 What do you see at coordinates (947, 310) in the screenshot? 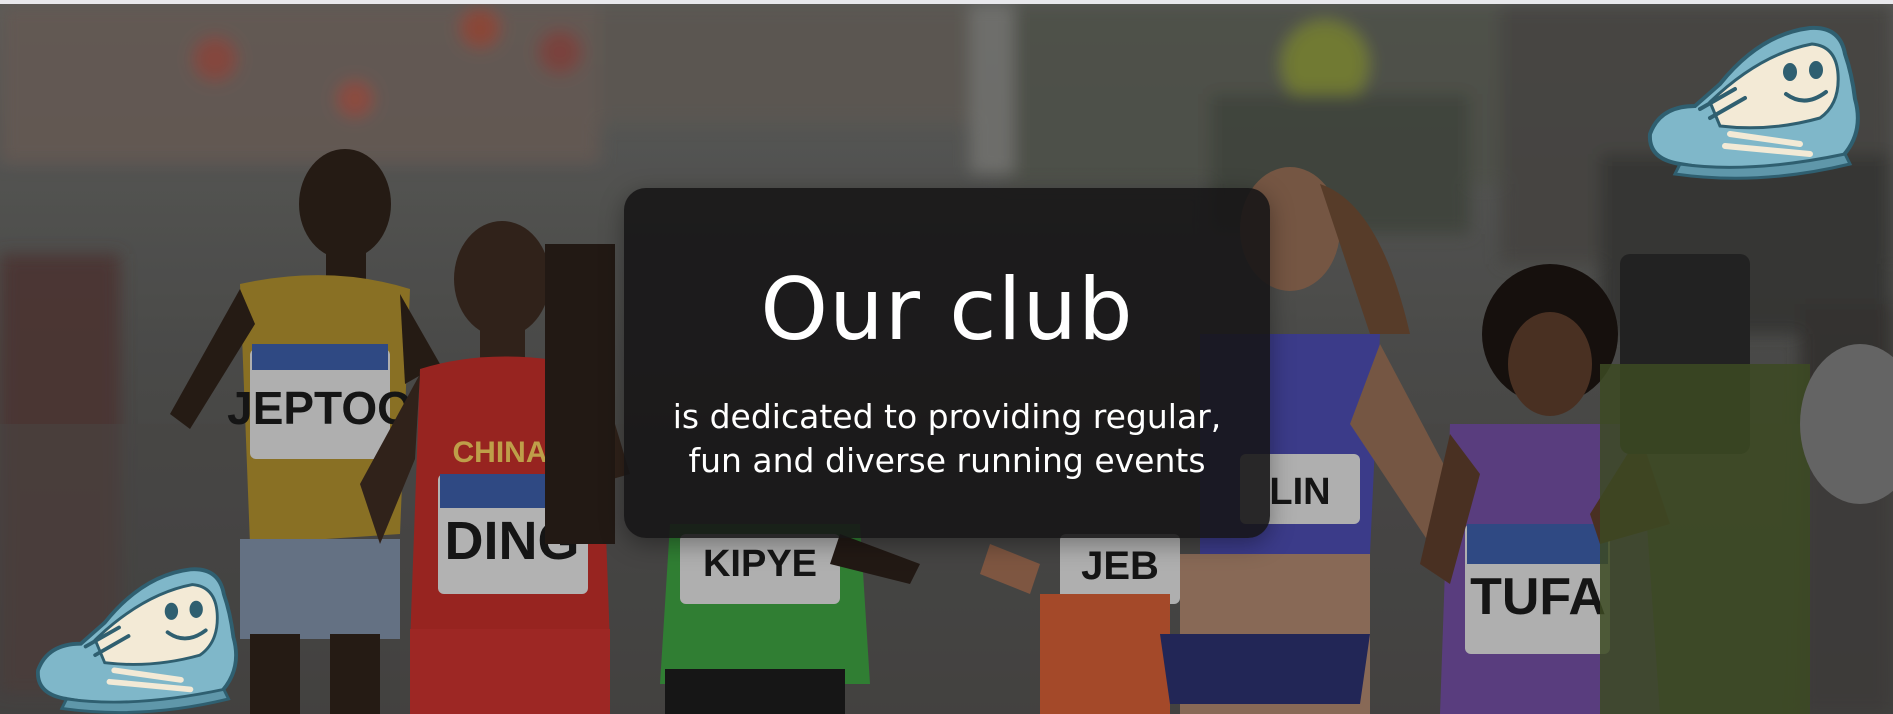
I see `club-title: Our club` at bounding box center [947, 310].